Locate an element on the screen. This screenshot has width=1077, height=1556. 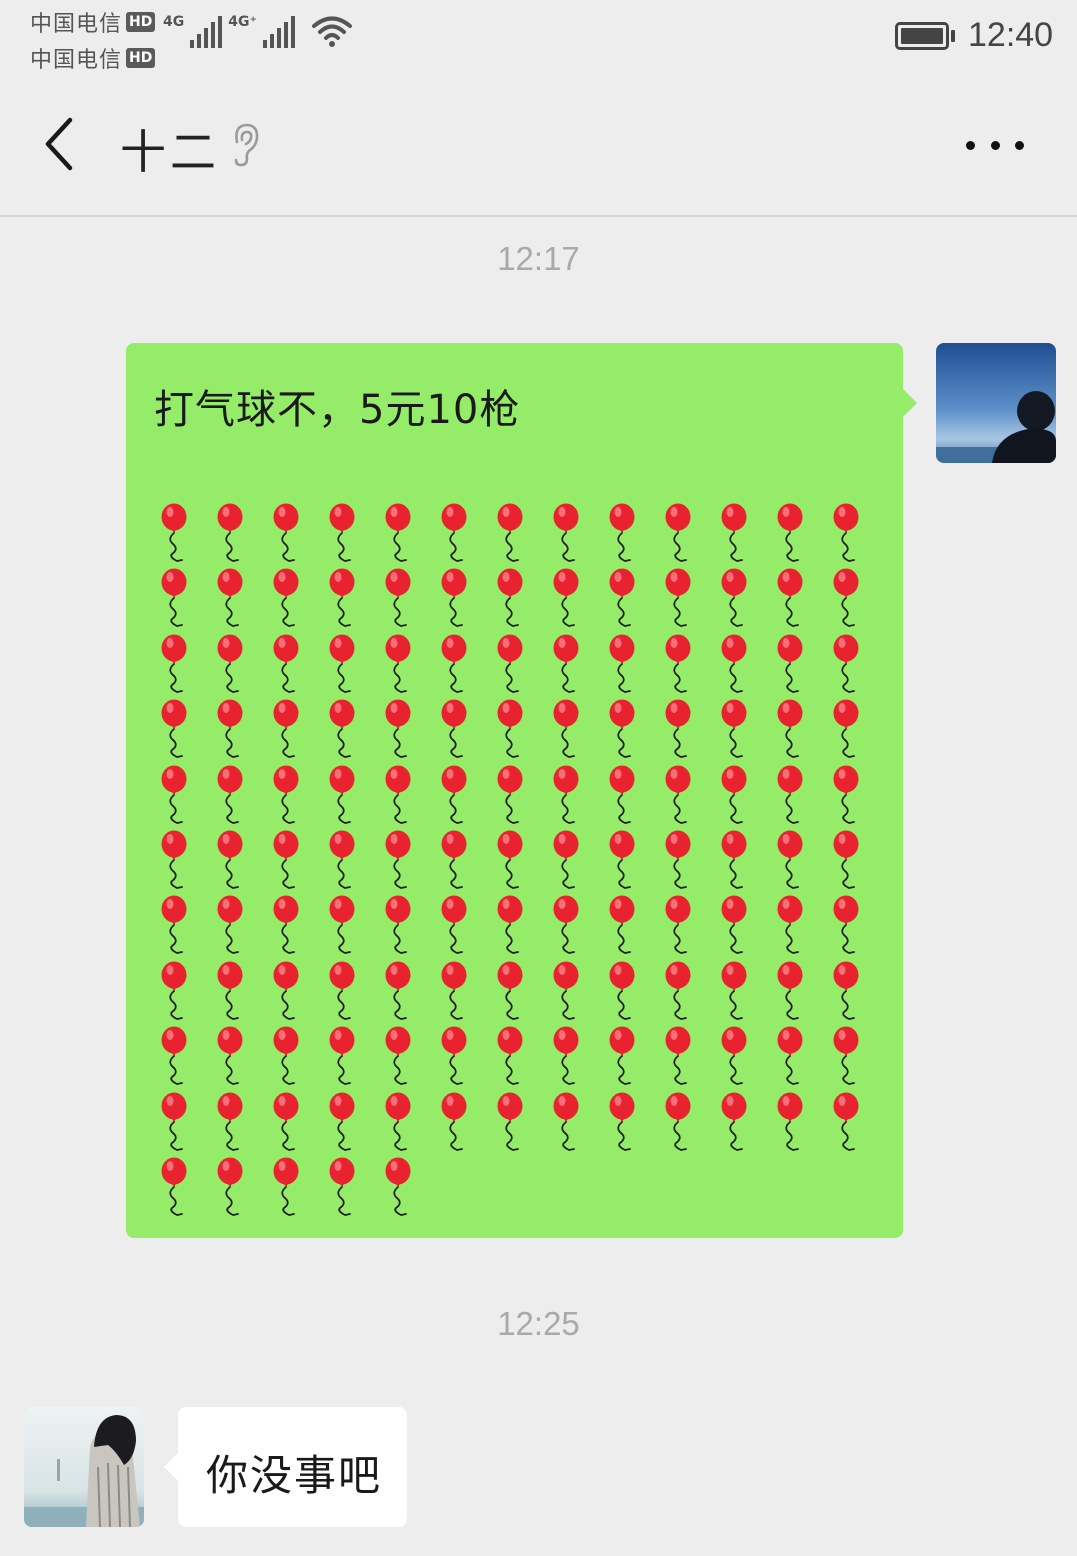
contact-avatar is located at coordinates (84, 1467).